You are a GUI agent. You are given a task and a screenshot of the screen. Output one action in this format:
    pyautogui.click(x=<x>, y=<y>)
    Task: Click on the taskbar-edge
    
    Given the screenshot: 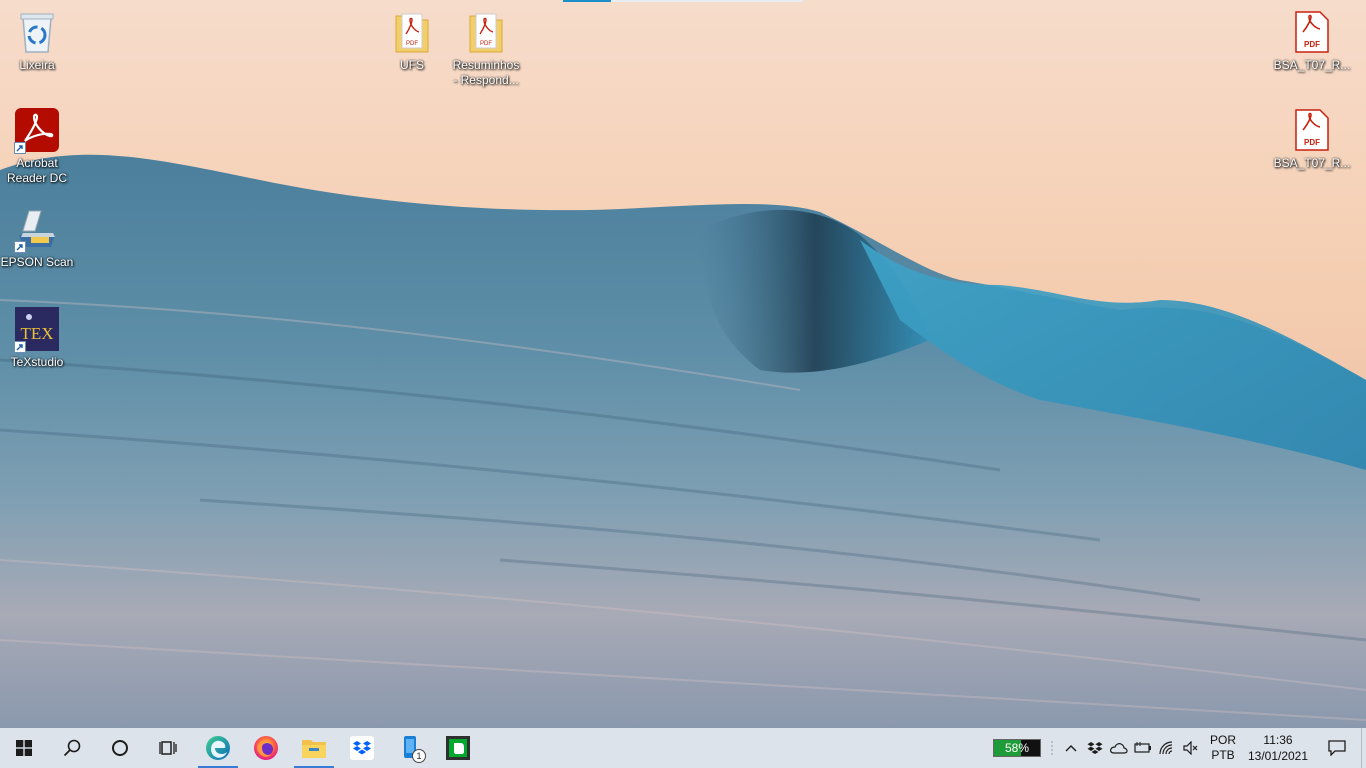 What is the action you would take?
    pyautogui.click(x=218, y=748)
    